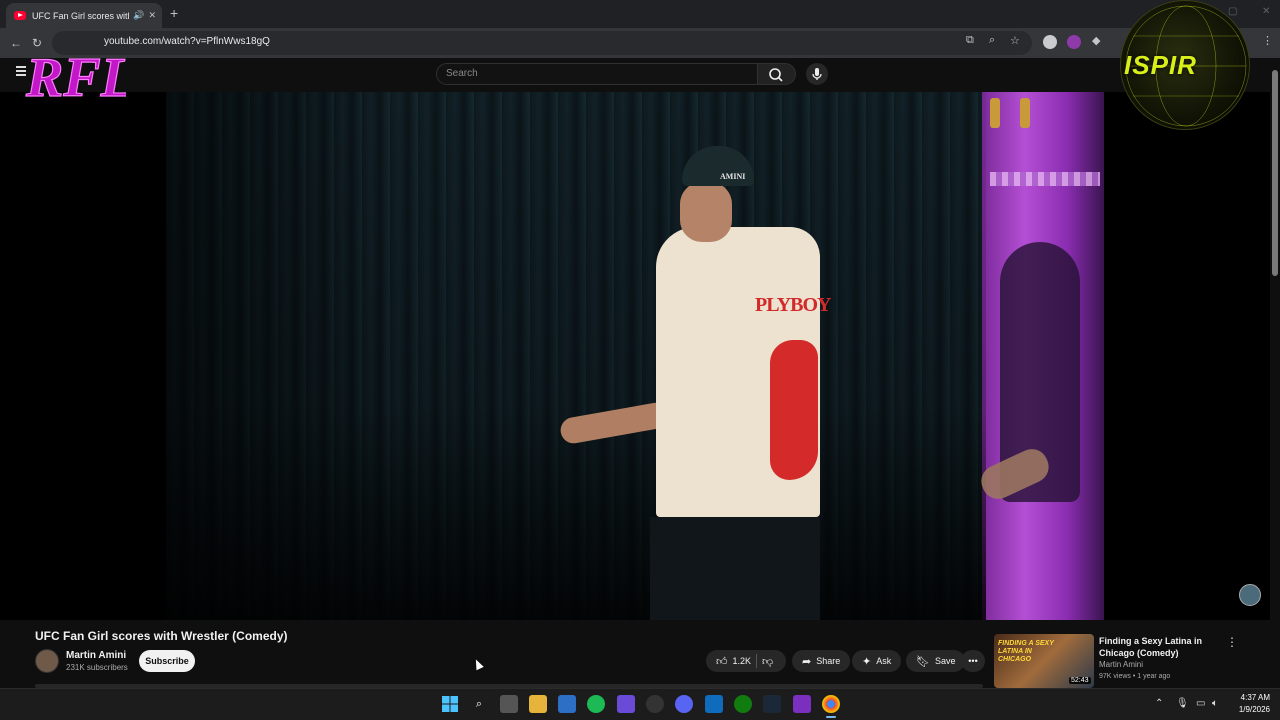 The image size is (1280, 720). Describe the element at coordinates (462, 73) in the screenshot. I see `search-placeholder: Search` at that location.